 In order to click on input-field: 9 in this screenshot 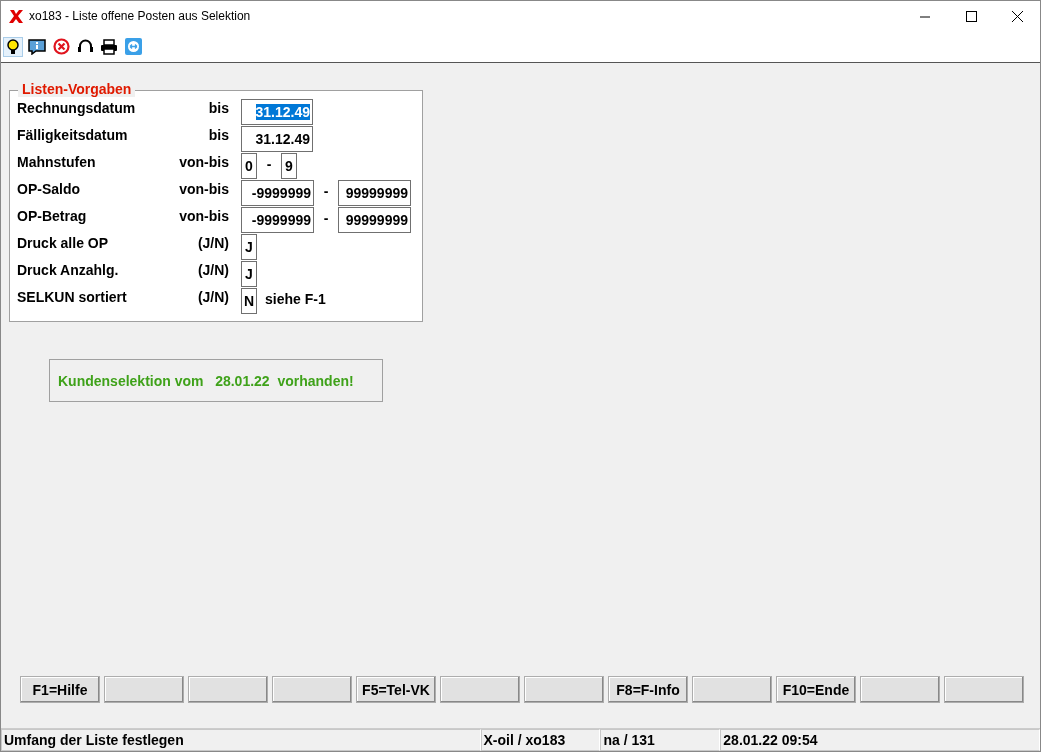, I will do `click(289, 166)`.